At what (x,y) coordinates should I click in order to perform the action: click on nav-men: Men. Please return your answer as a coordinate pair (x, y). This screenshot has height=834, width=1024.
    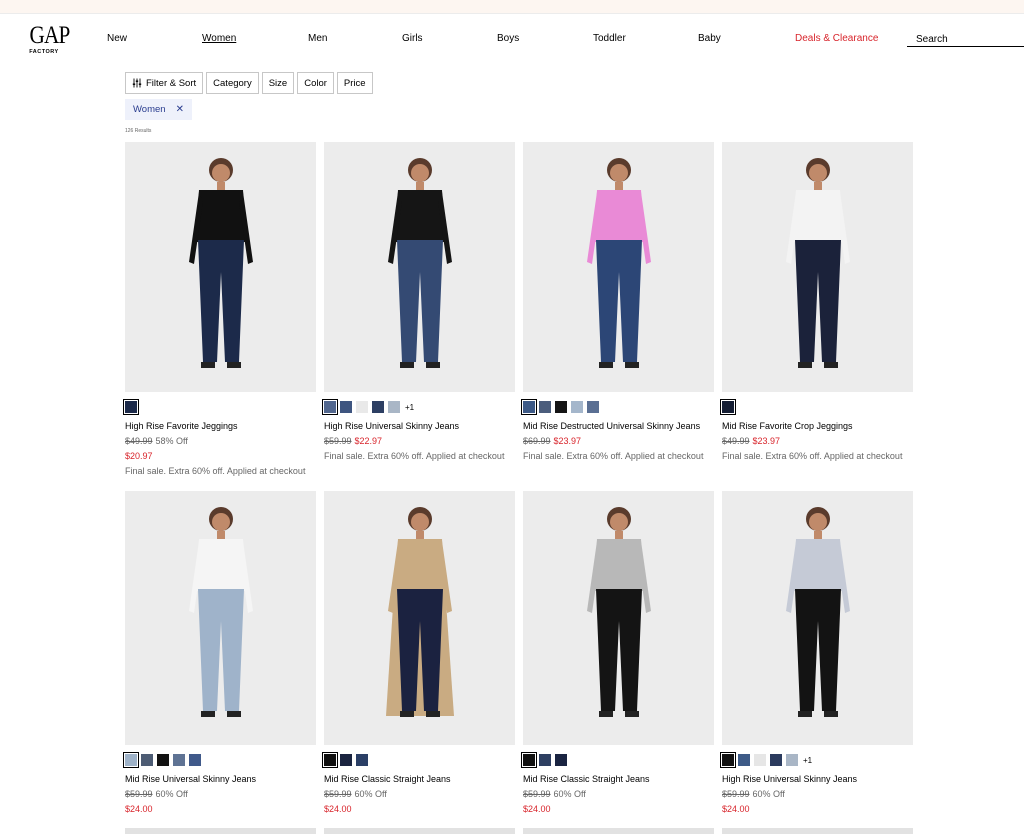
    Looking at the image, I should click on (317, 38).